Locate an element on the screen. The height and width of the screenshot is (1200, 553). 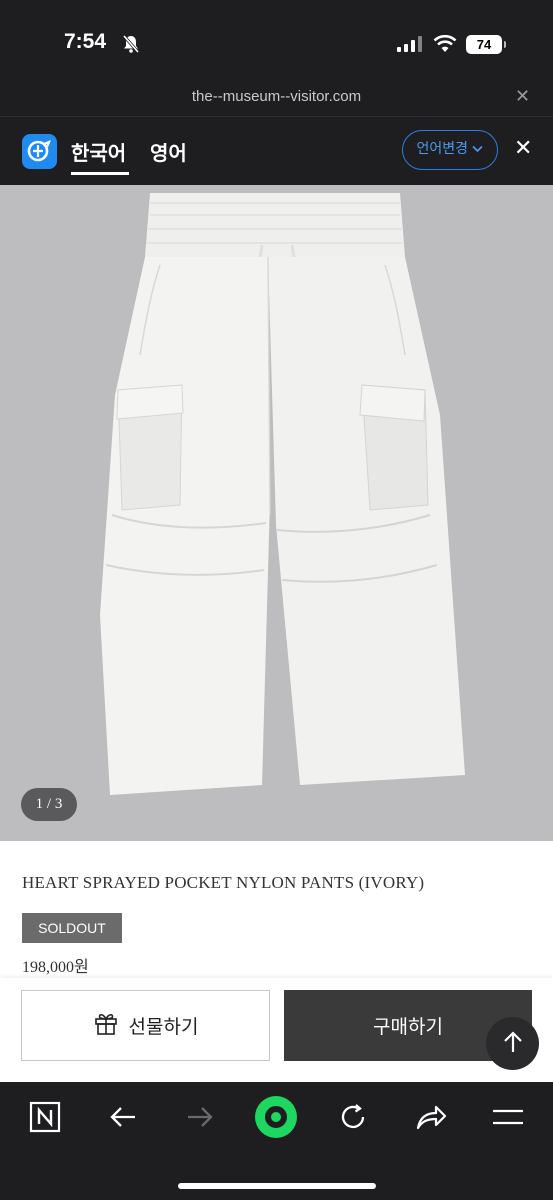
refresh-button is located at coordinates (353, 1119).